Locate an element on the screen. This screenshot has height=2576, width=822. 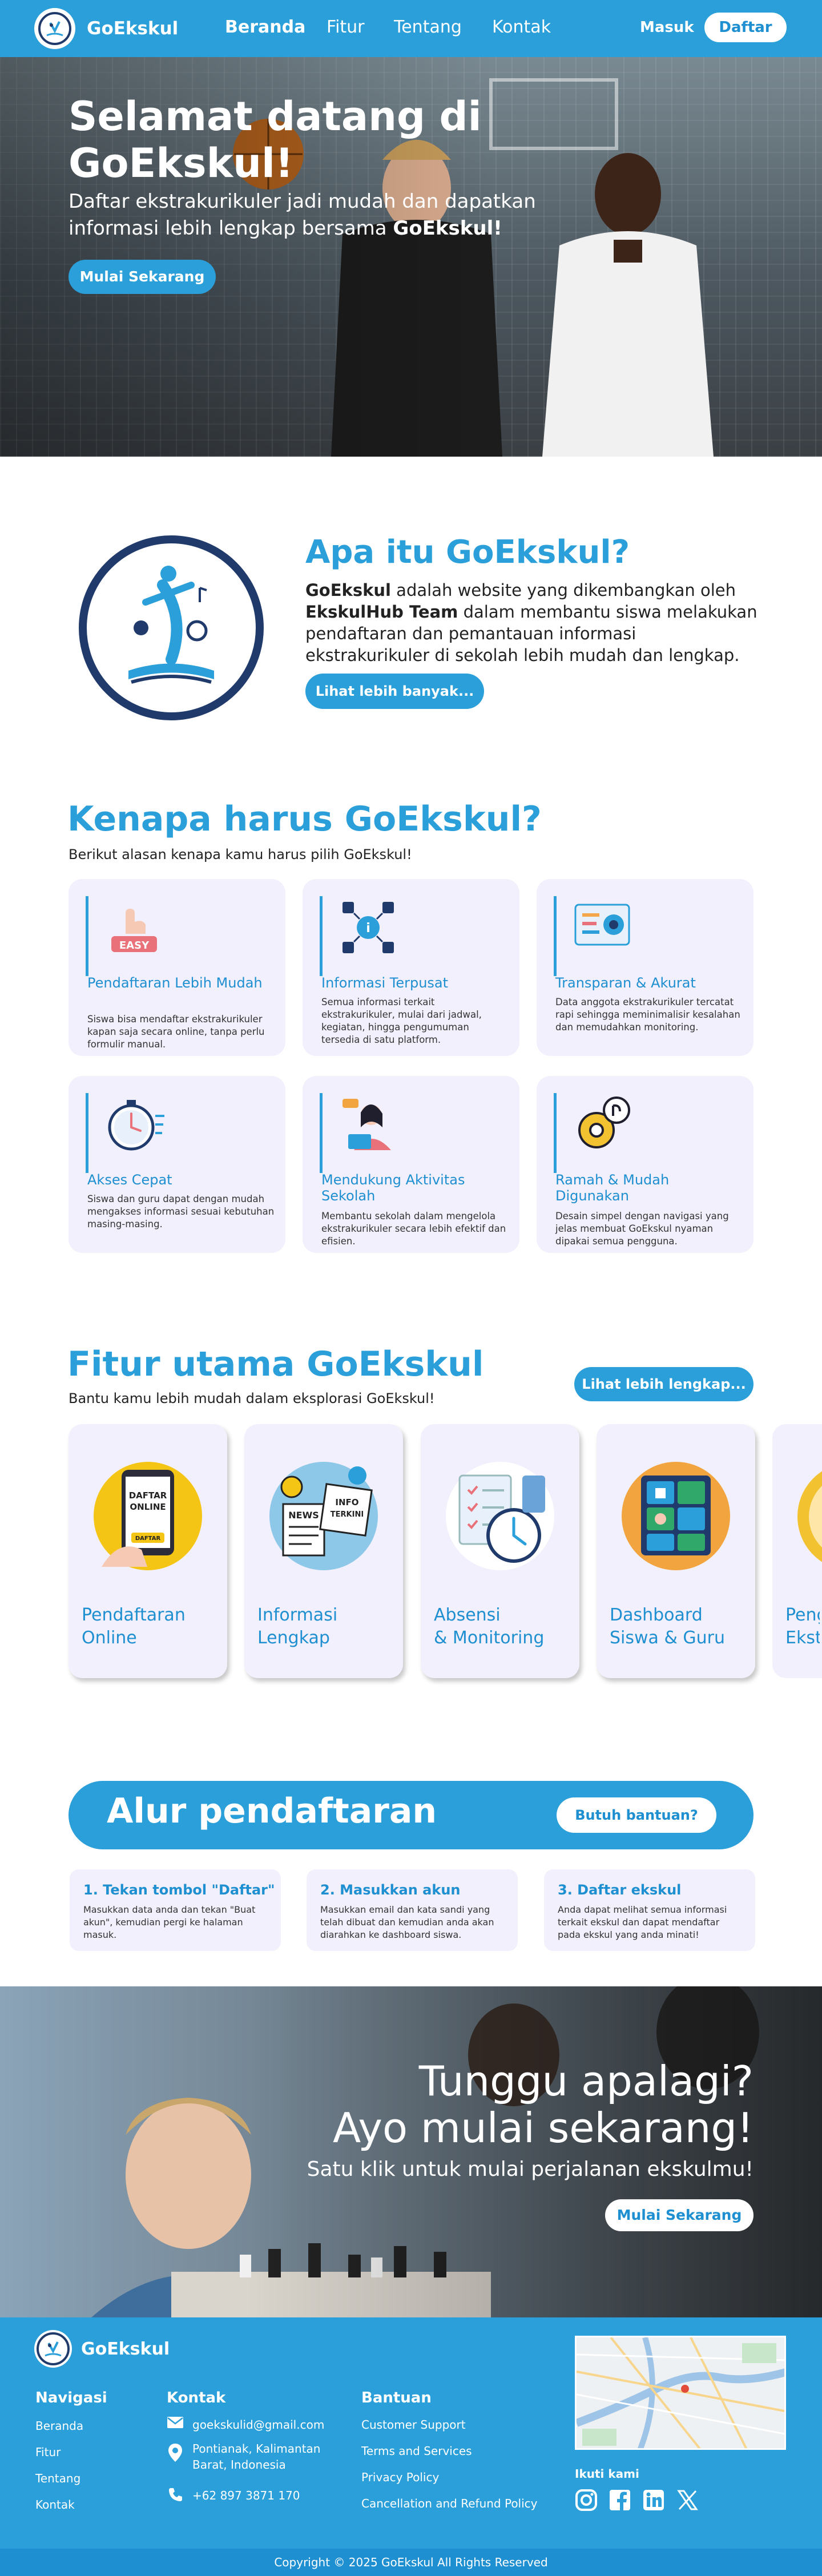
footer-link-privacy: Privacy Policy is located at coordinates (400, 2477).